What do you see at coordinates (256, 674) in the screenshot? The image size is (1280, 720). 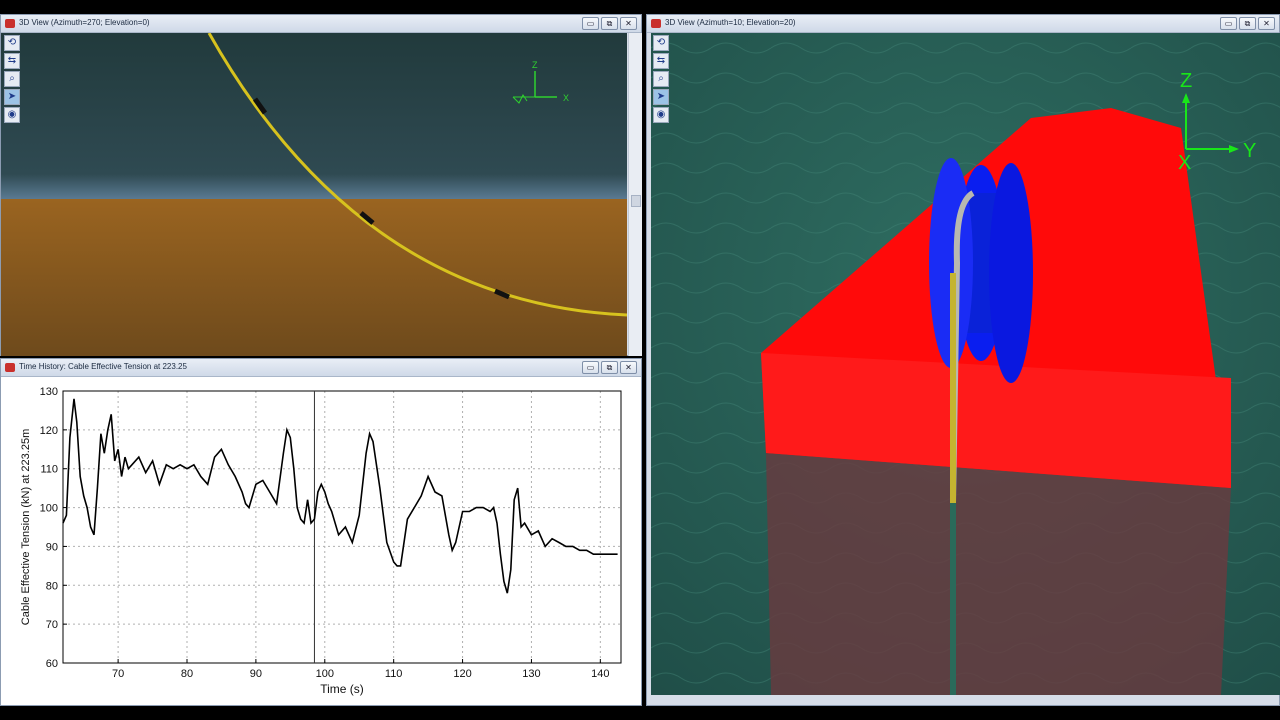 I see `x-tick-label: 90` at bounding box center [256, 674].